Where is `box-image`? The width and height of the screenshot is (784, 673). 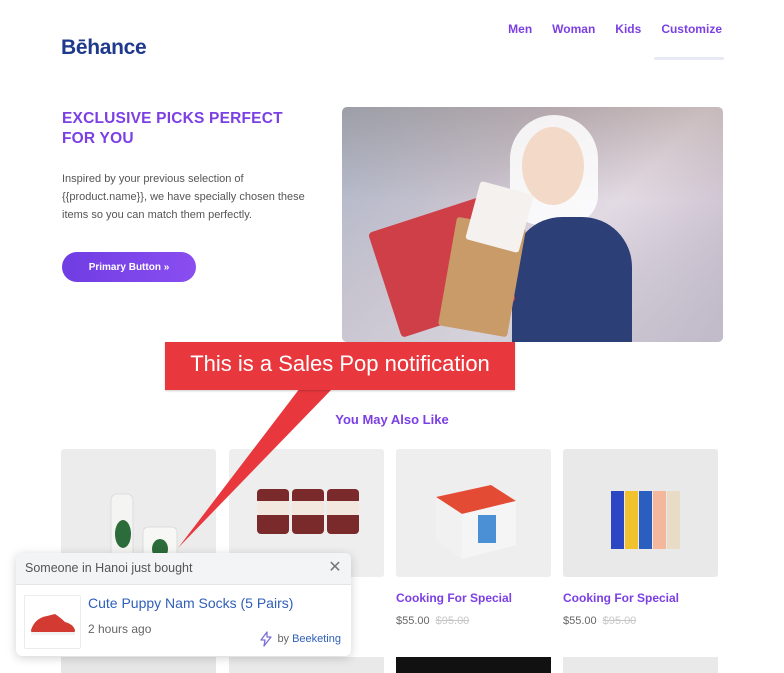 box-image is located at coordinates (476, 522).